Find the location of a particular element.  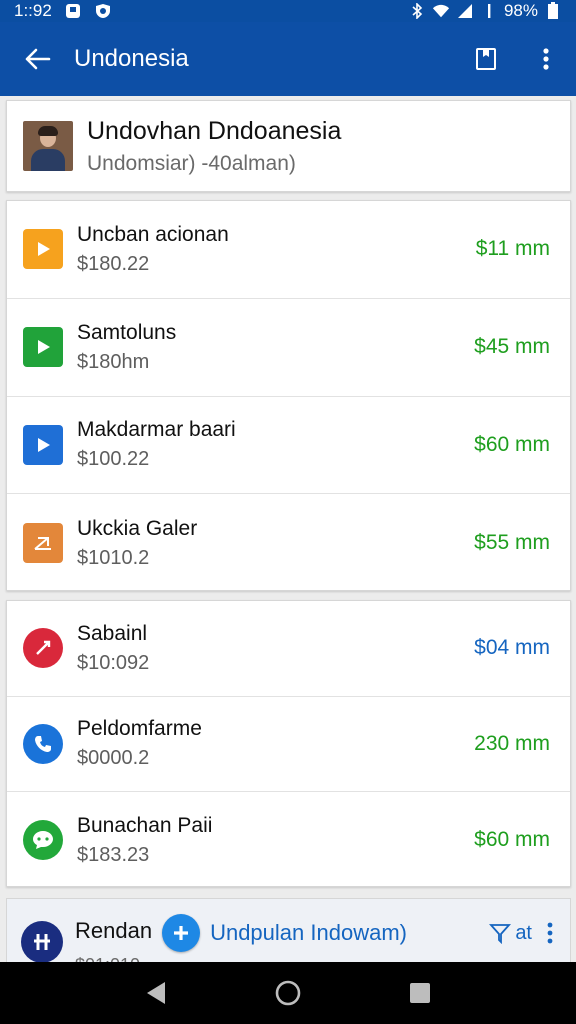

list-item: Samtoluns $180hm $45 mm is located at coordinates (288, 348).